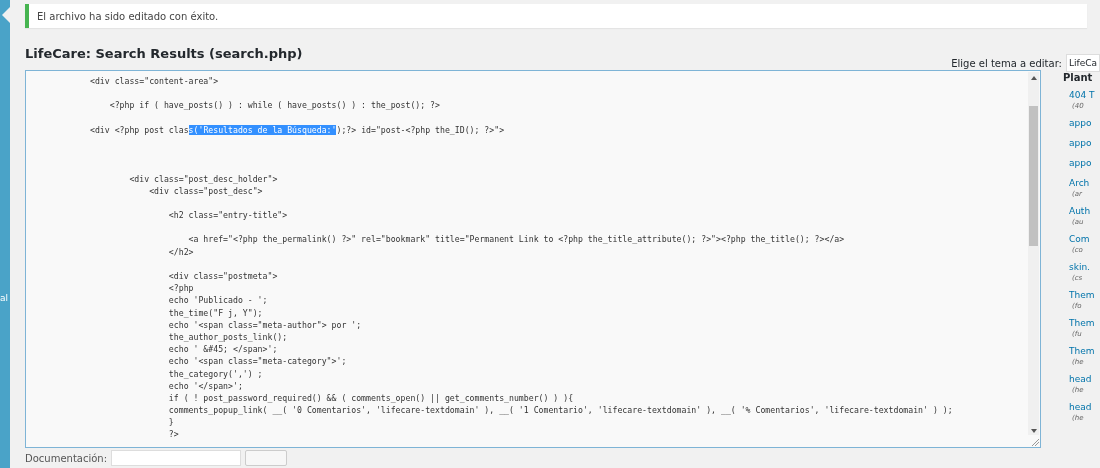 The height and width of the screenshot is (468, 1100). Describe the element at coordinates (218, 300) in the screenshot. I see `code-line: echo 'Publicado - ';` at that location.